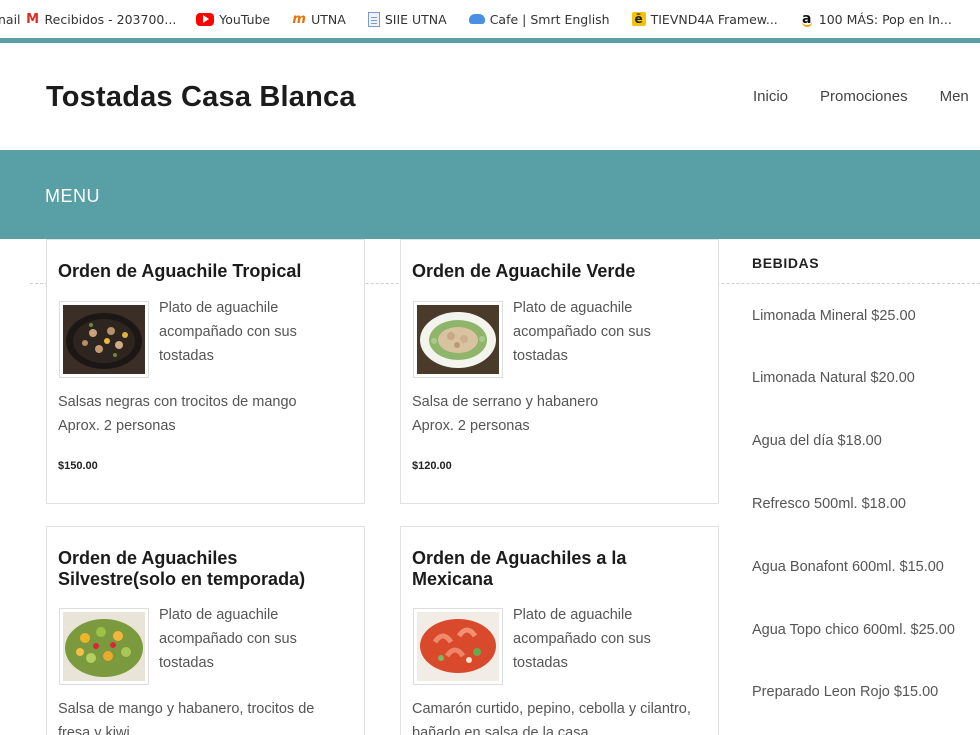 This screenshot has height=735, width=980. Describe the element at coordinates (476, 19) in the screenshot. I see `cloud-icon` at that location.